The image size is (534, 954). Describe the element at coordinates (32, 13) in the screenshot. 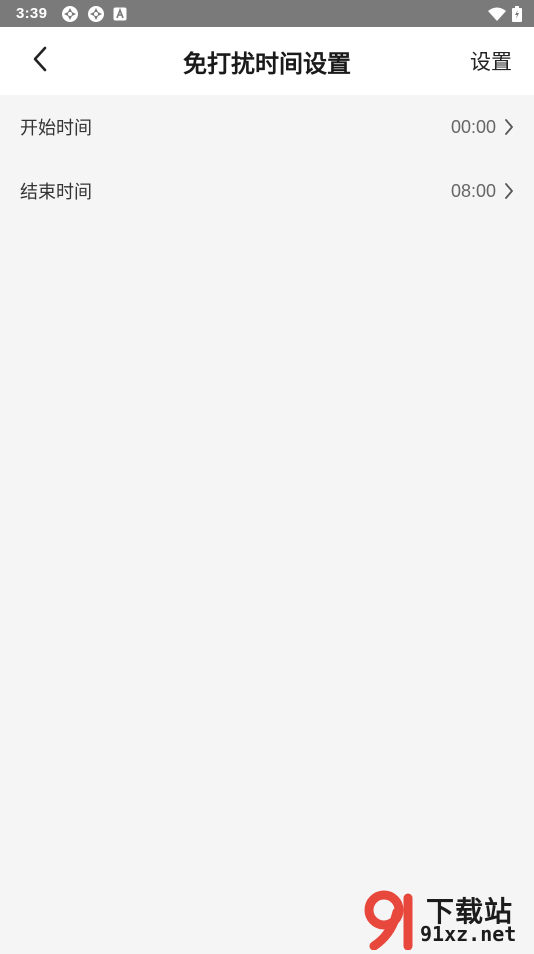

I see `status-time: 3:39` at that location.